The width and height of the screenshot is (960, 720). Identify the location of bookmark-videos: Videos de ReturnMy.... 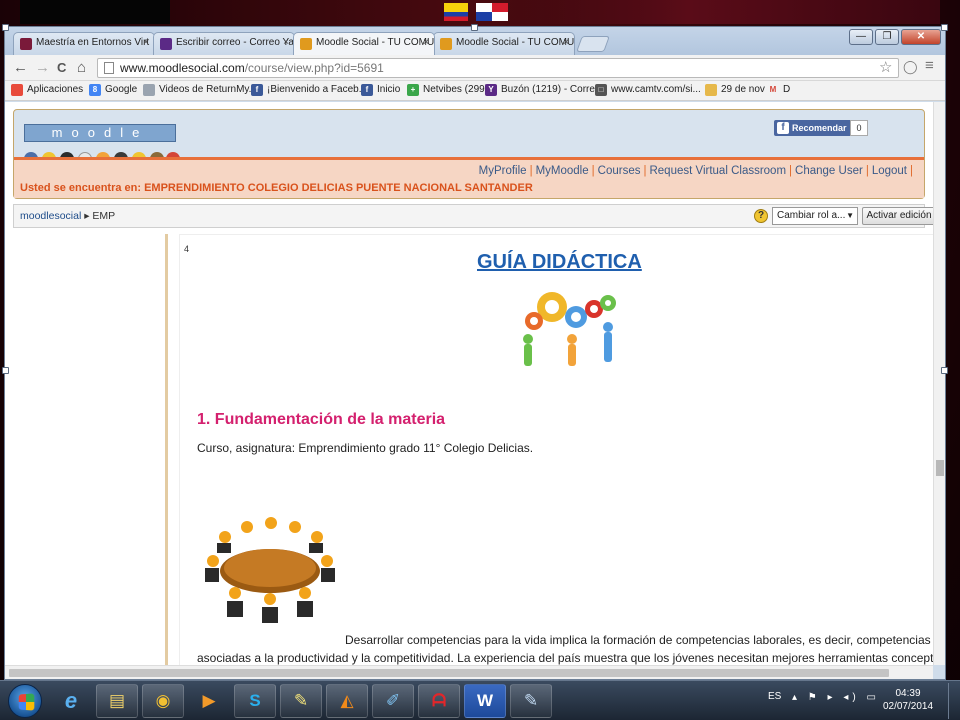
(200, 90).